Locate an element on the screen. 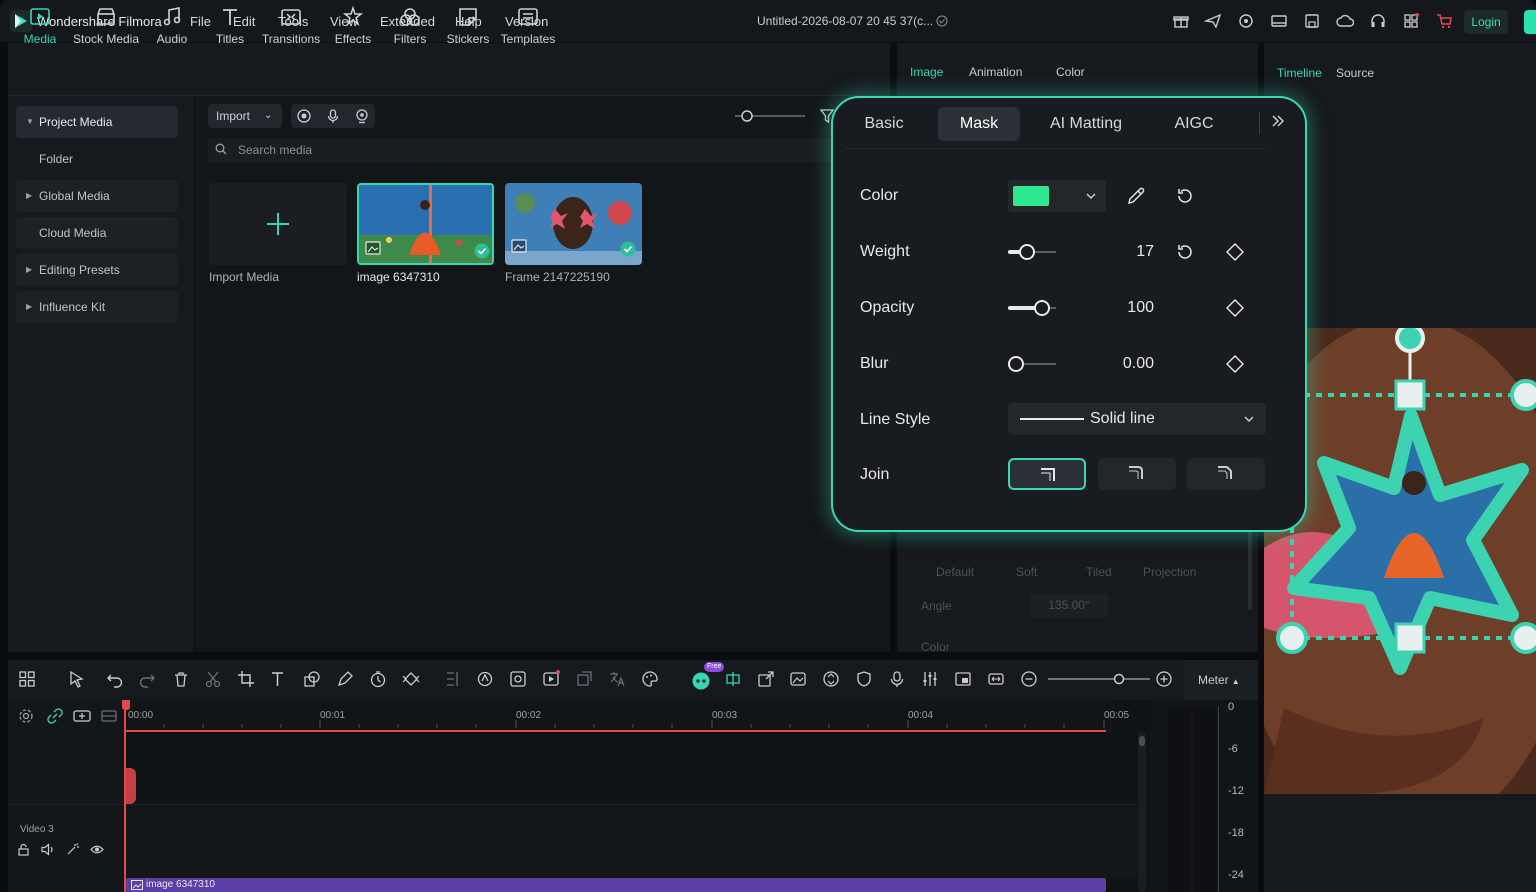  select-pointer-icon is located at coordinates (77, 679).